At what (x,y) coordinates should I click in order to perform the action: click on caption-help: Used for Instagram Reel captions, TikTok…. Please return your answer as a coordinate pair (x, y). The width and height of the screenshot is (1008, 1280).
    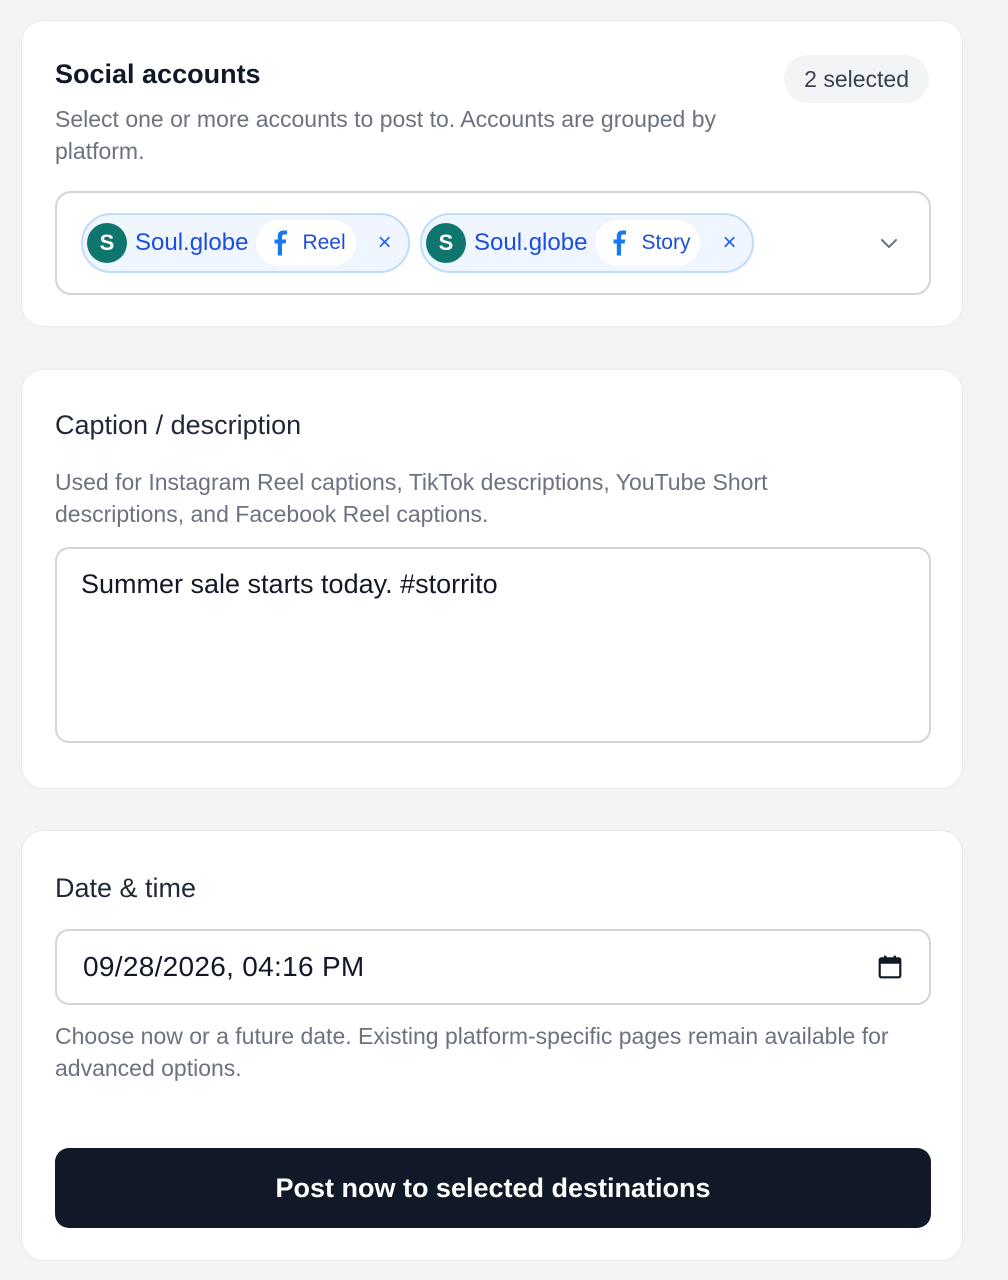
    Looking at the image, I should click on (411, 498).